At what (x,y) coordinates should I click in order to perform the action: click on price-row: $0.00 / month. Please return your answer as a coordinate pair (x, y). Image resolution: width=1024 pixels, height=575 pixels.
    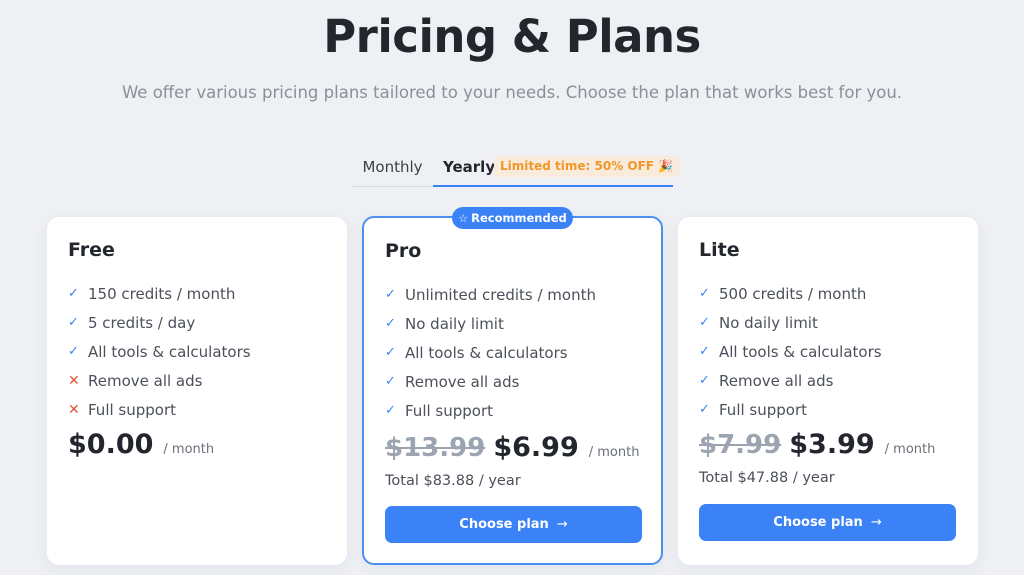
    Looking at the image, I should click on (141, 444).